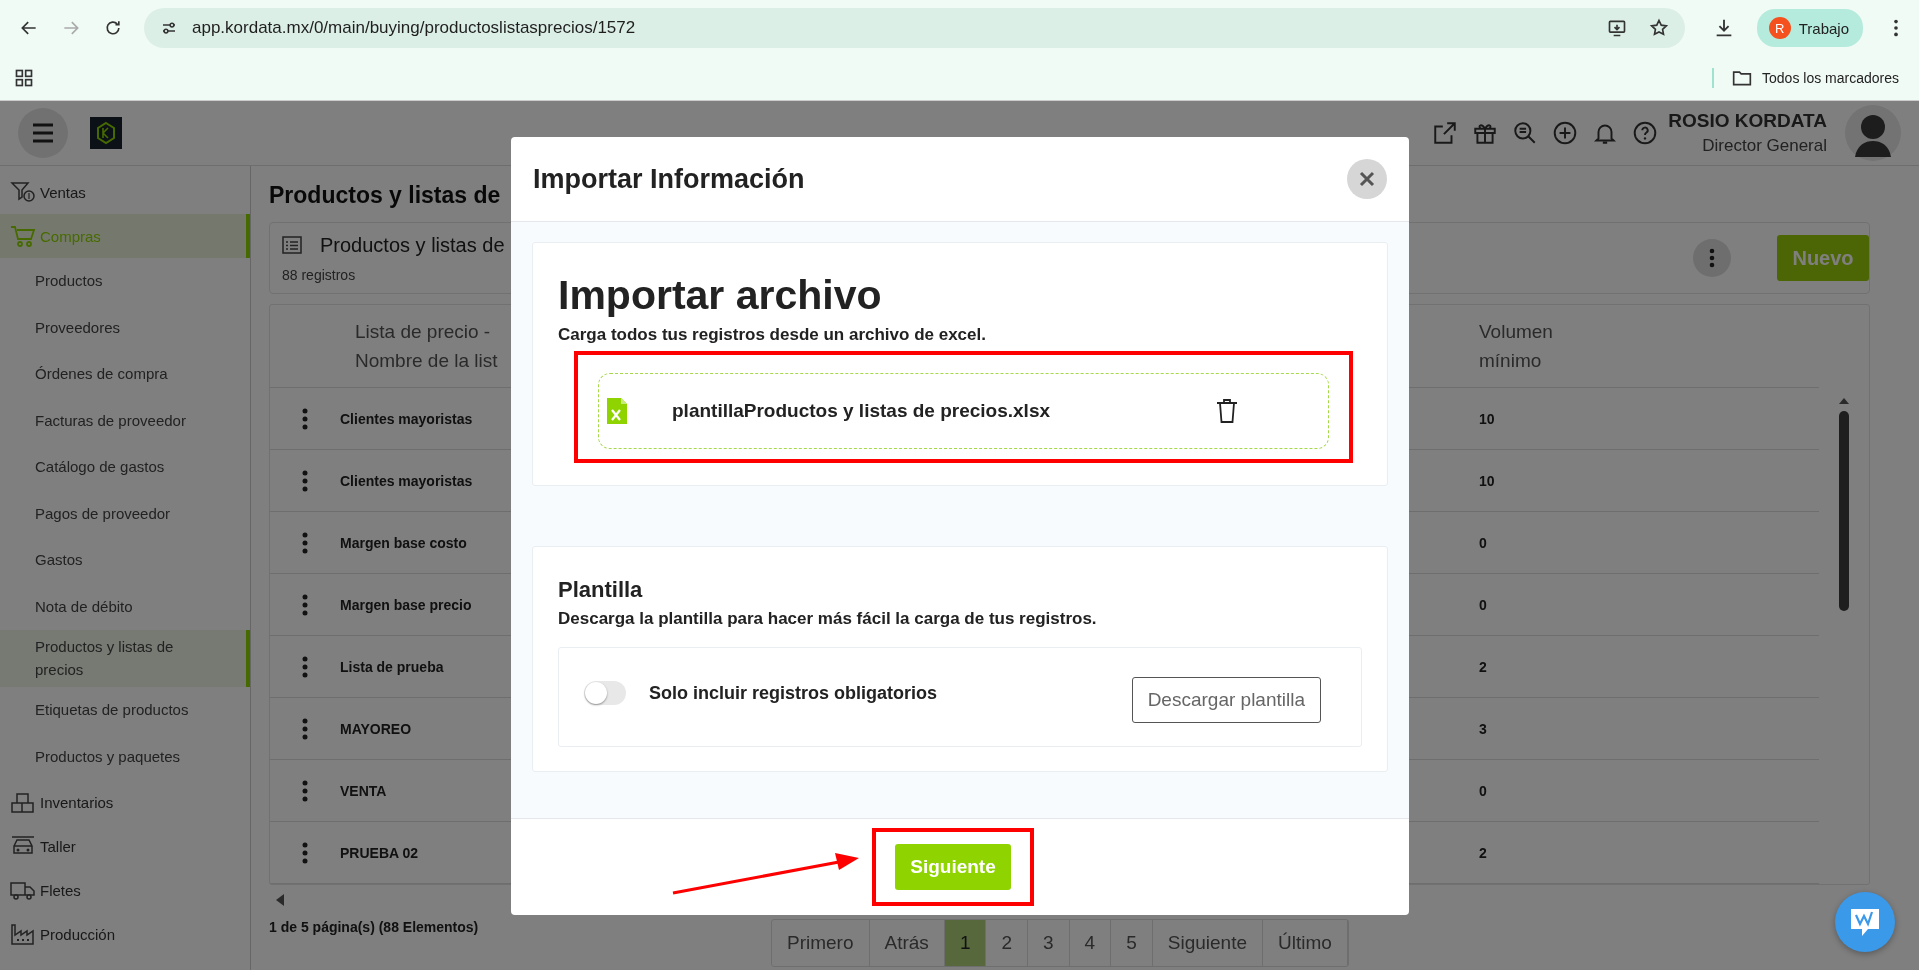  What do you see at coordinates (363, 790) in the screenshot?
I see `table-cell: VENTA` at bounding box center [363, 790].